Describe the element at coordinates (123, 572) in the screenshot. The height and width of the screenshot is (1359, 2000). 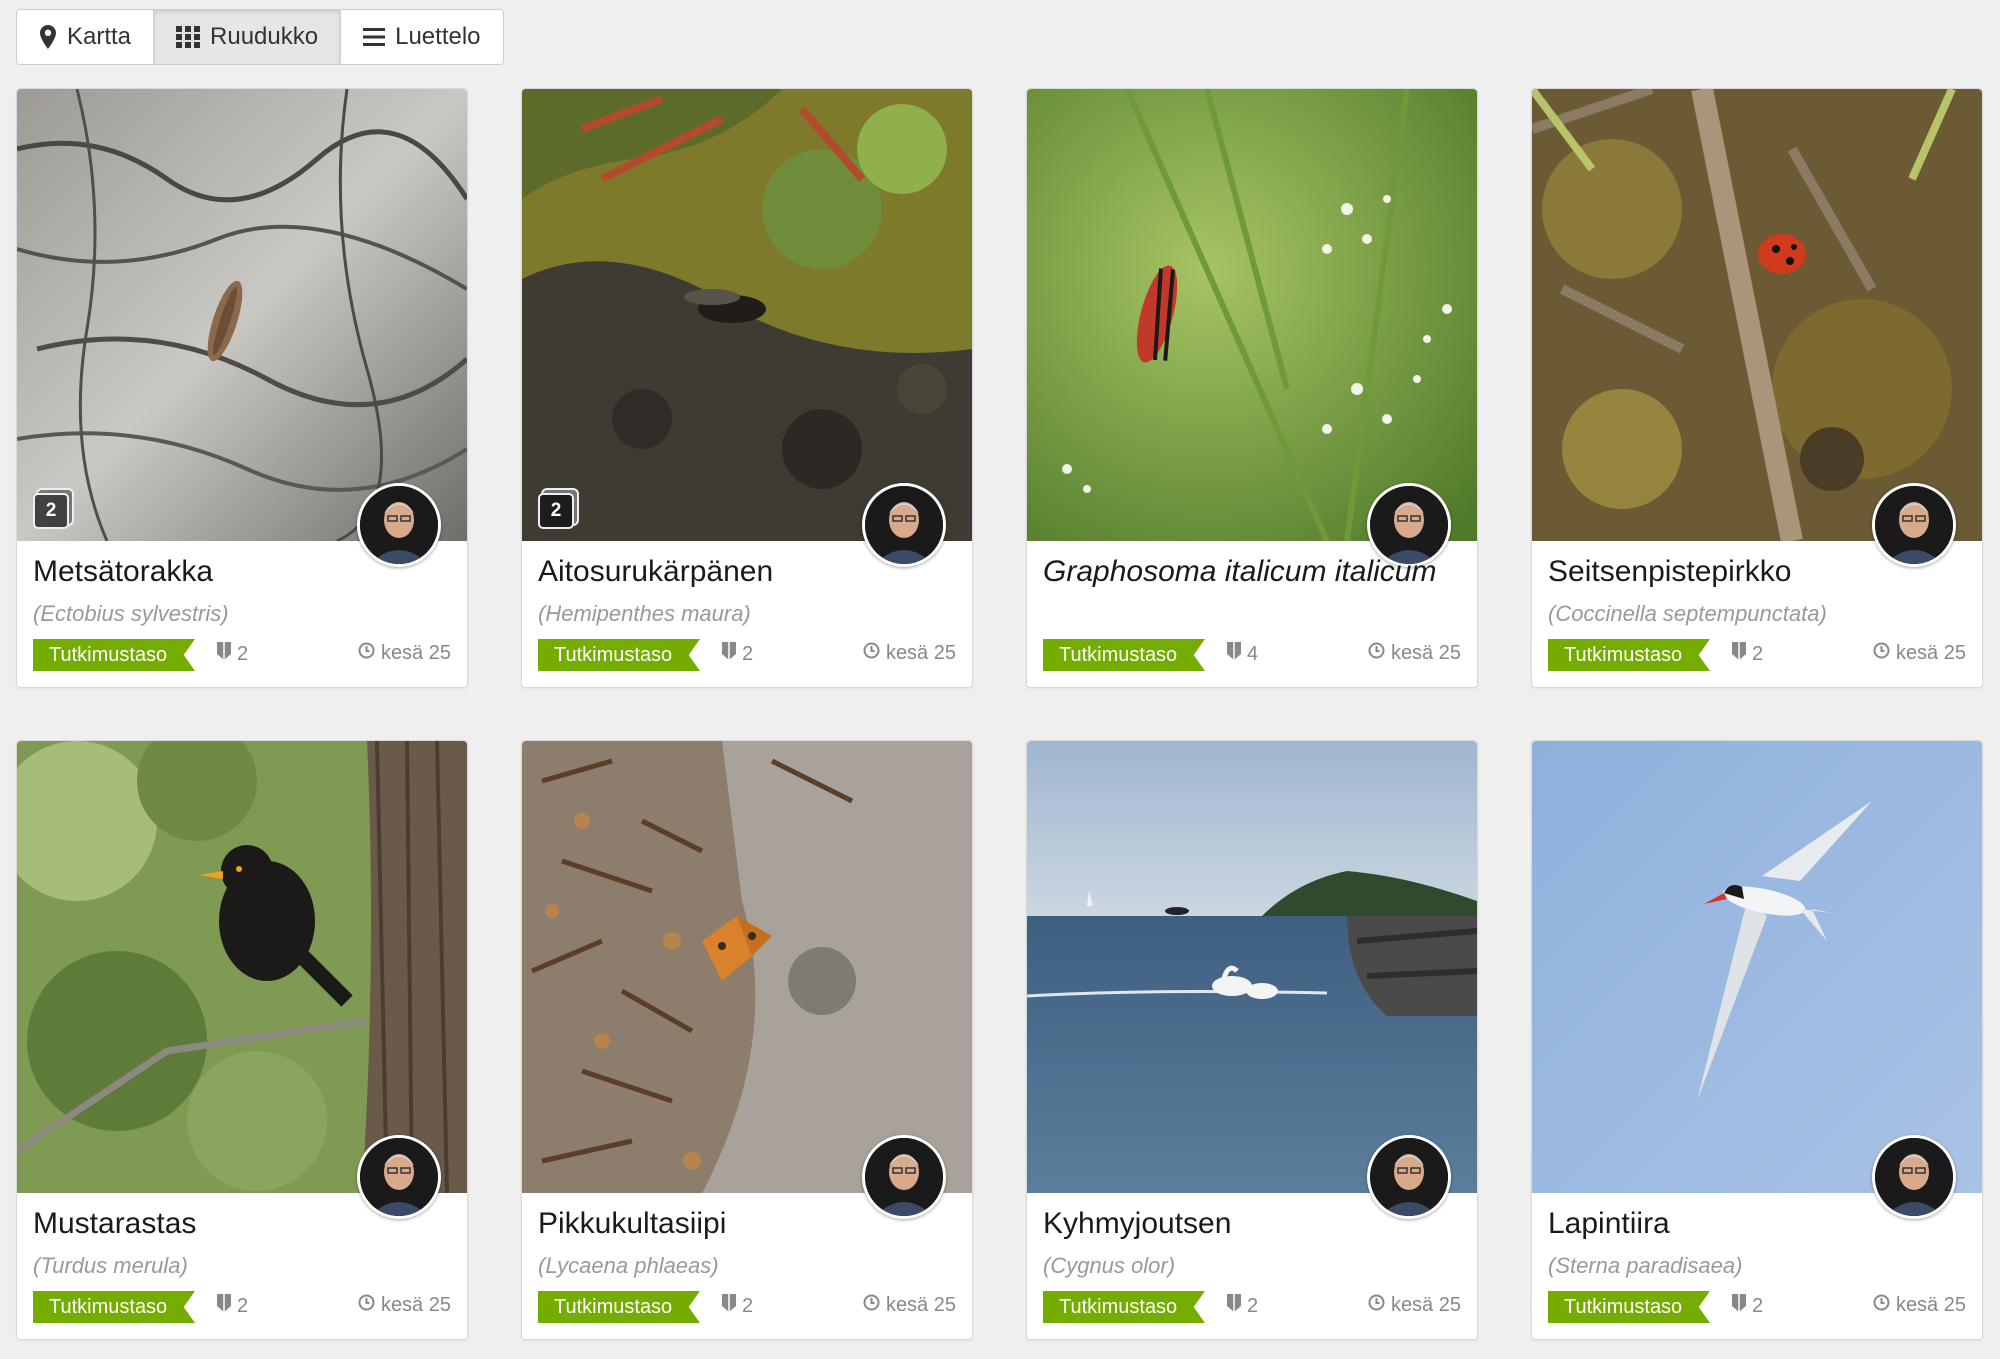
I see `common-name: Metsätorakka` at that location.